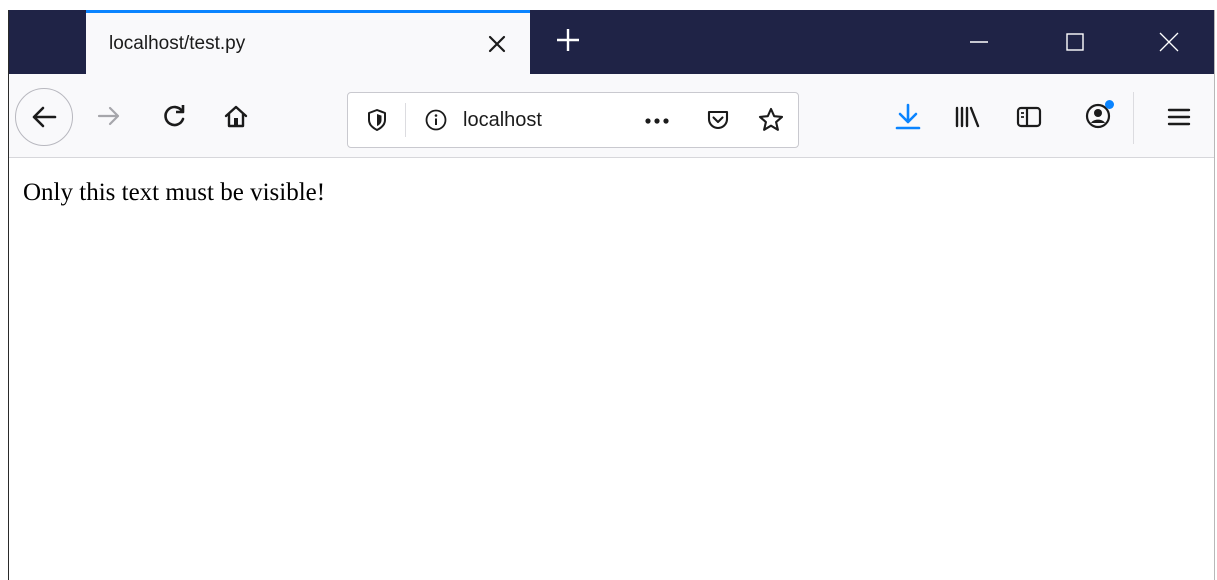 The width and height of the screenshot is (1217, 580). Describe the element at coordinates (497, 44) in the screenshot. I see `close-icon` at that location.